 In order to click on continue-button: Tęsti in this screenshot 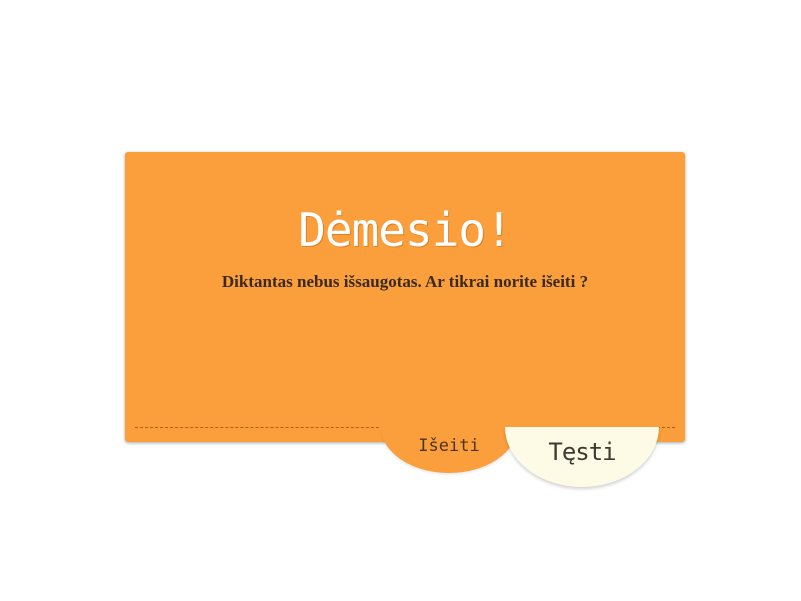, I will do `click(582, 457)`.